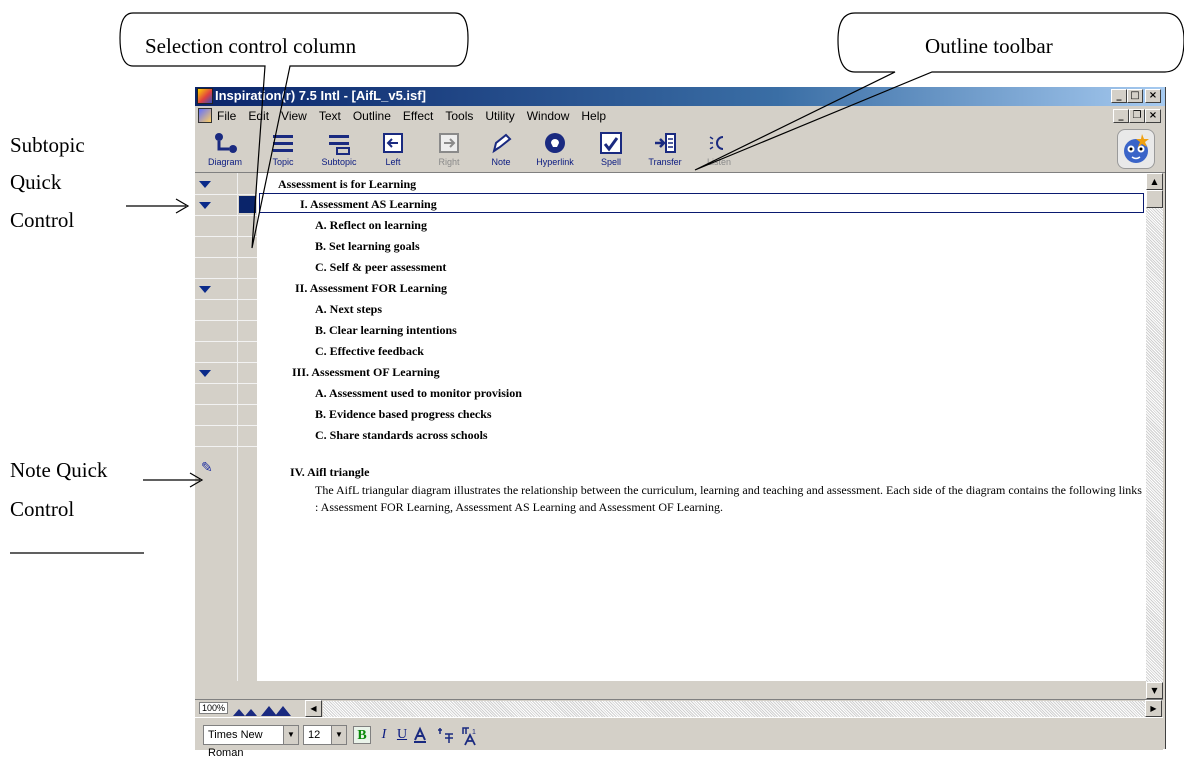 This screenshot has width=1184, height=762. What do you see at coordinates (339, 162) in the screenshot?
I see `toolbar-subtopic-label: Subtopic` at bounding box center [339, 162].